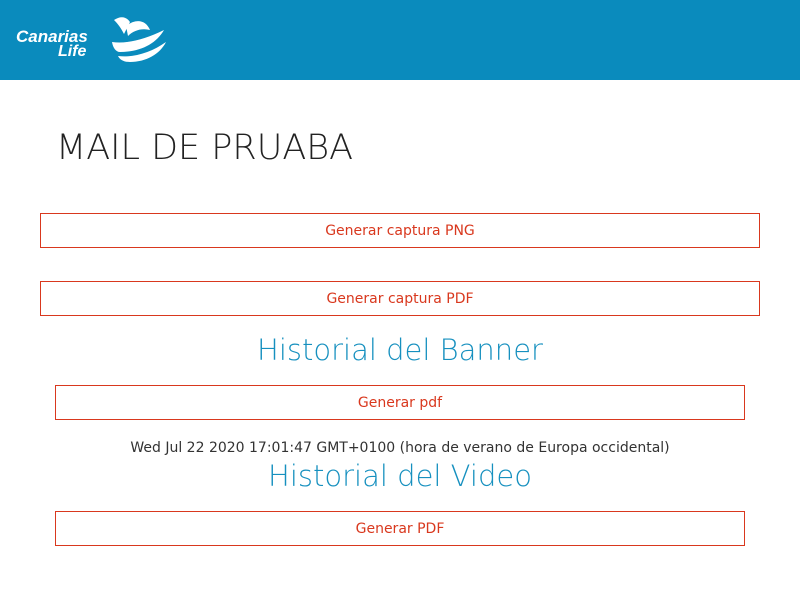 This screenshot has width=800, height=600. Describe the element at coordinates (400, 350) in the screenshot. I see `banner-history-title: Historial del Banner` at that location.